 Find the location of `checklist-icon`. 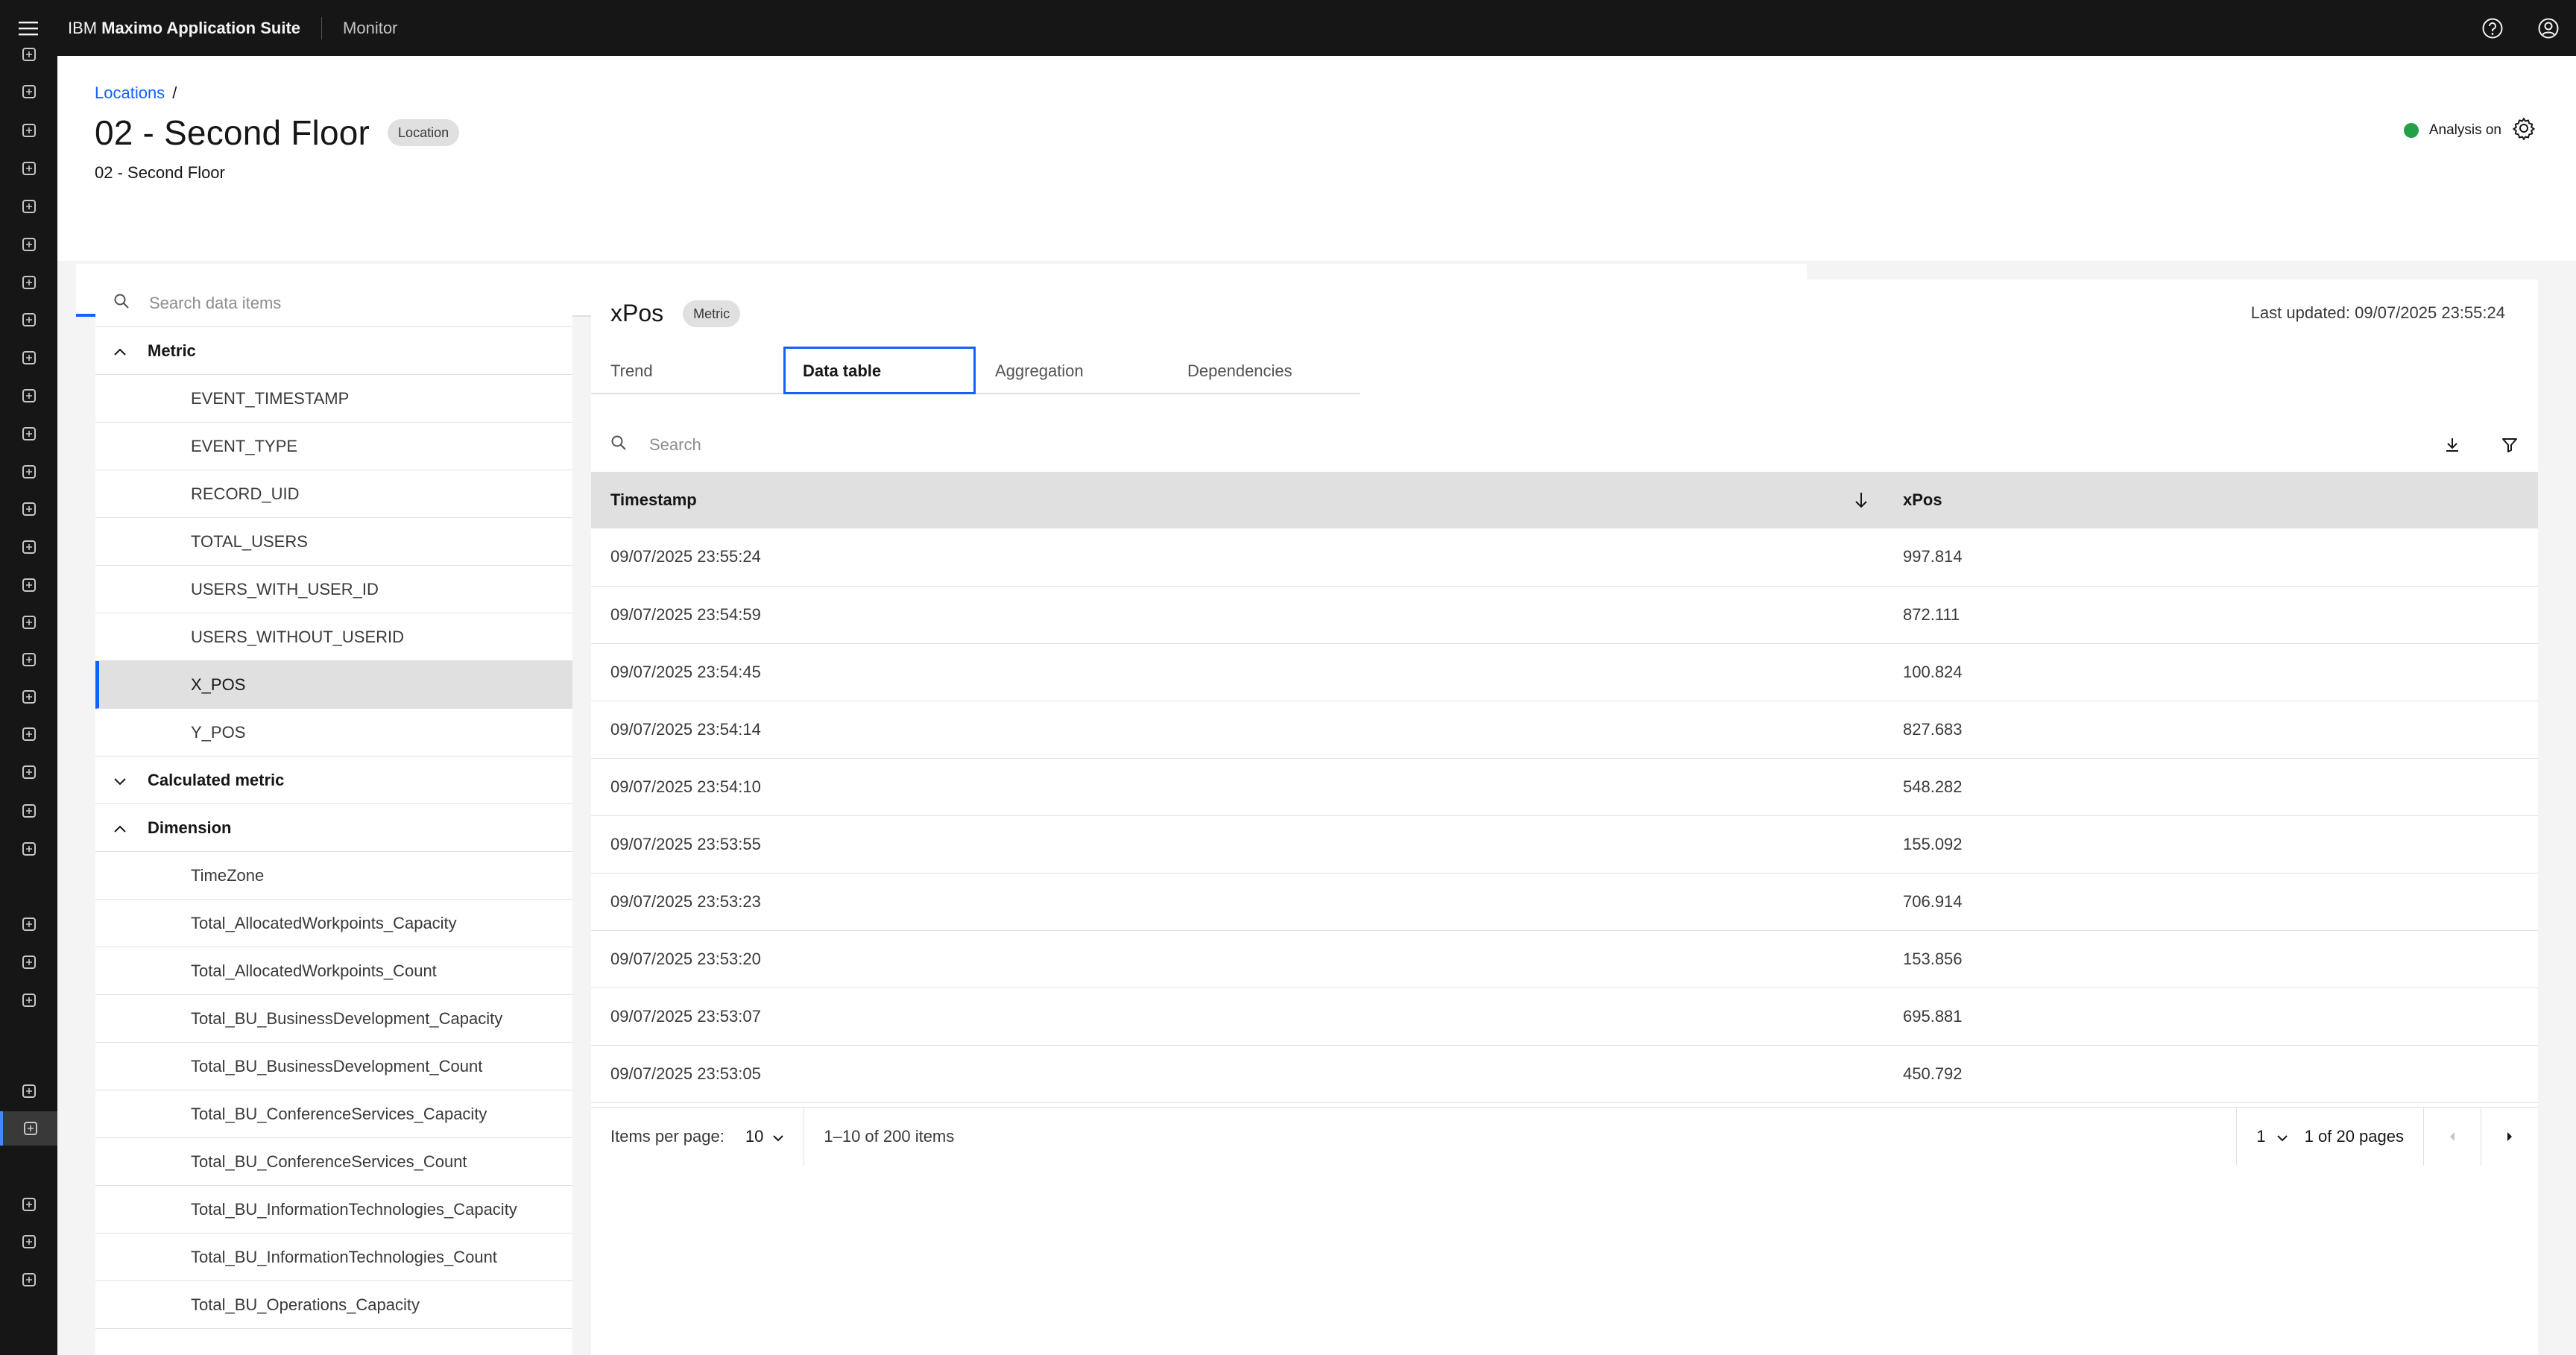

checklist-icon is located at coordinates (28, 811).